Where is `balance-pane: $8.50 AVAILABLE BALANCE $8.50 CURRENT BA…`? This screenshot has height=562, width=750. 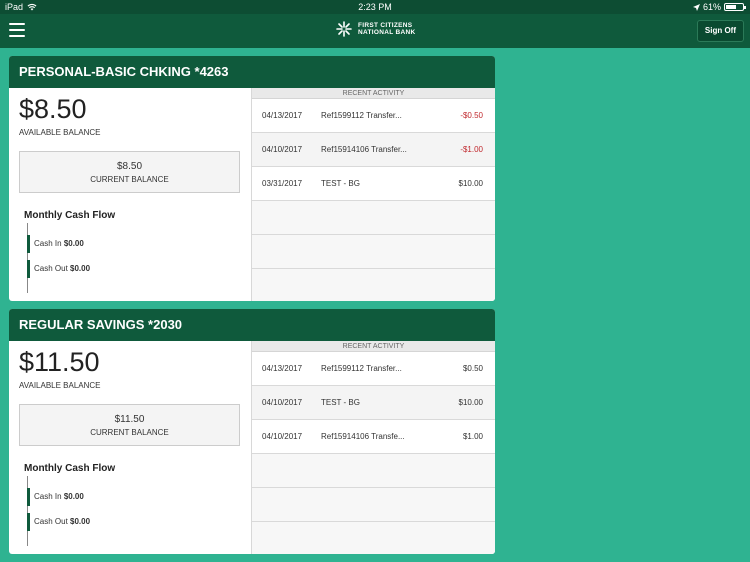 balance-pane: $8.50 AVAILABLE BALANCE $8.50 CURRENT BA… is located at coordinates (130, 194).